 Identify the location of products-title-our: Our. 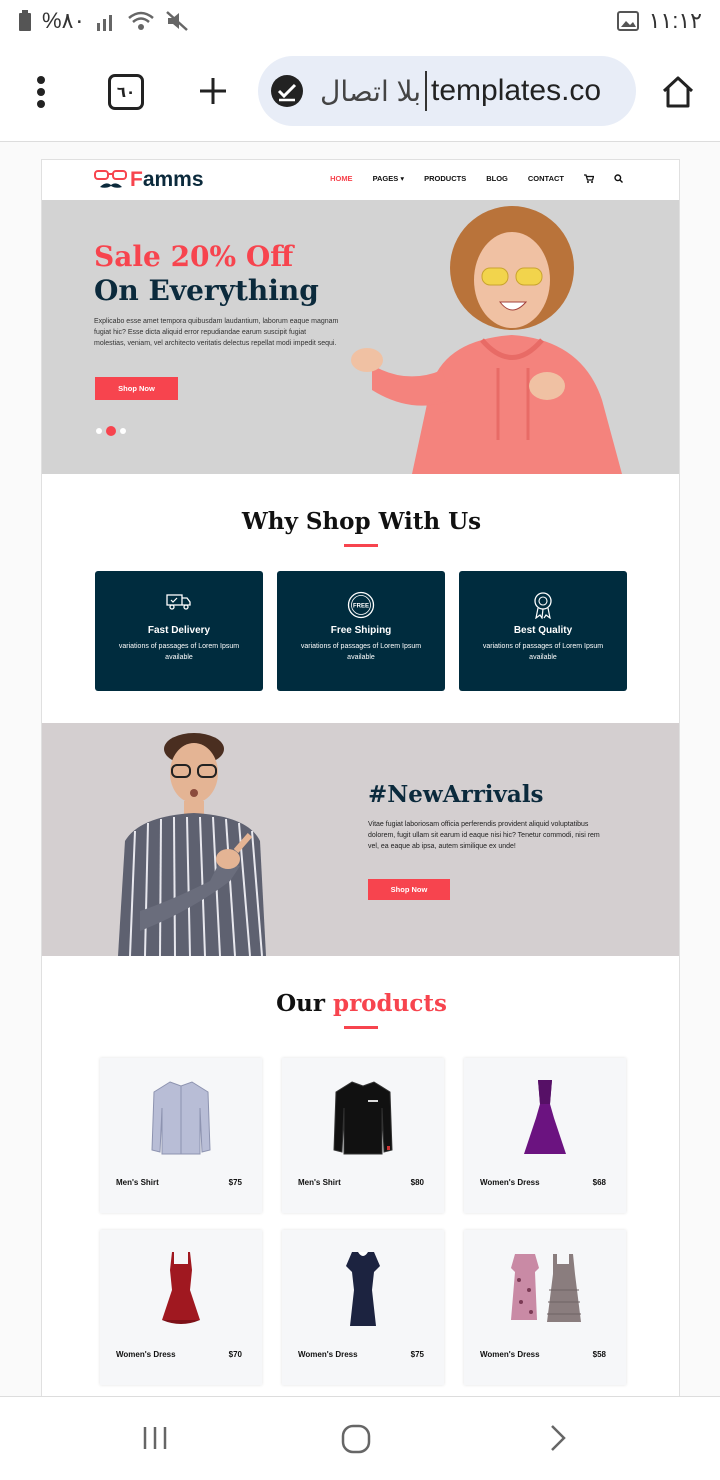
(300, 1003).